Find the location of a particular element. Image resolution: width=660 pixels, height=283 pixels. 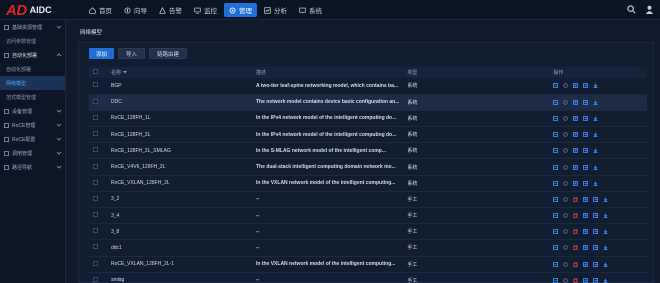

table-row: 3_2 -- 手工 is located at coordinates (368, 200).